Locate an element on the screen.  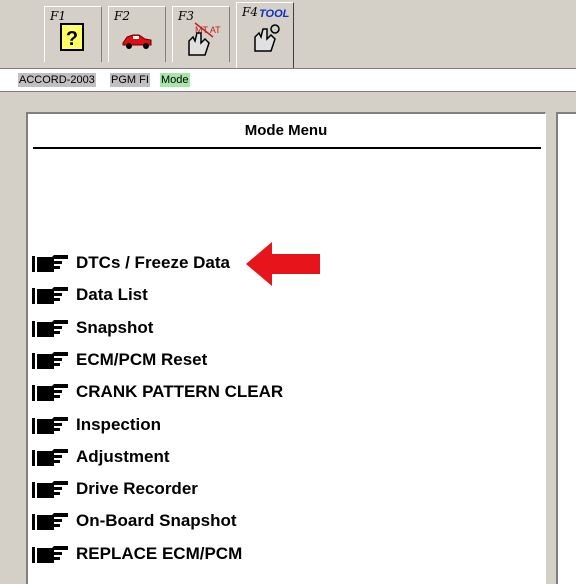
menu-item-label: Drive Recorder is located at coordinates (137, 489).